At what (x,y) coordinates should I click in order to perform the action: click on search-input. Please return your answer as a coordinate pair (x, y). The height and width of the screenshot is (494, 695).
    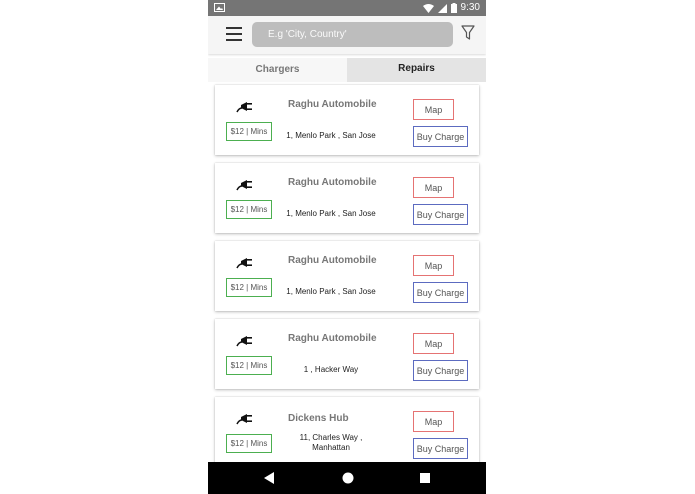
    Looking at the image, I should click on (352, 34).